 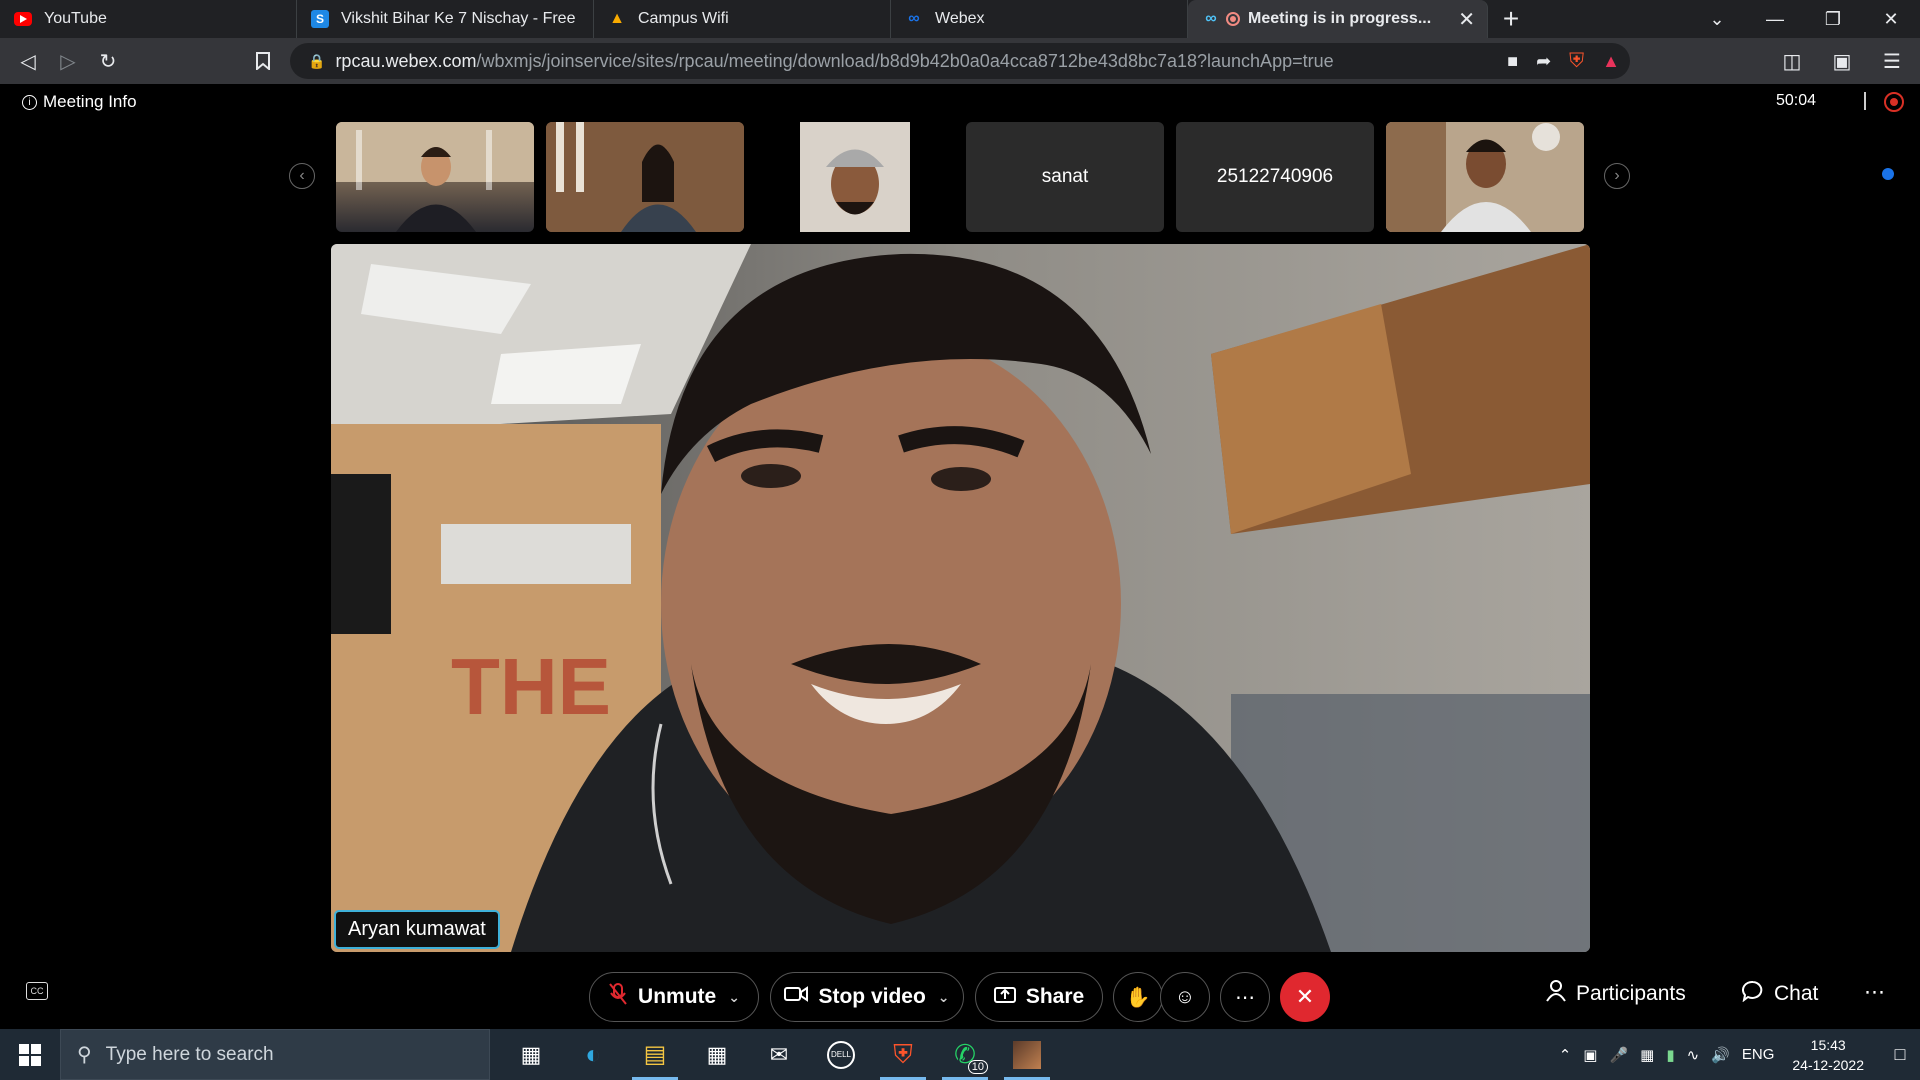 I want to click on tab-title: Webex, so click(x=960, y=18).